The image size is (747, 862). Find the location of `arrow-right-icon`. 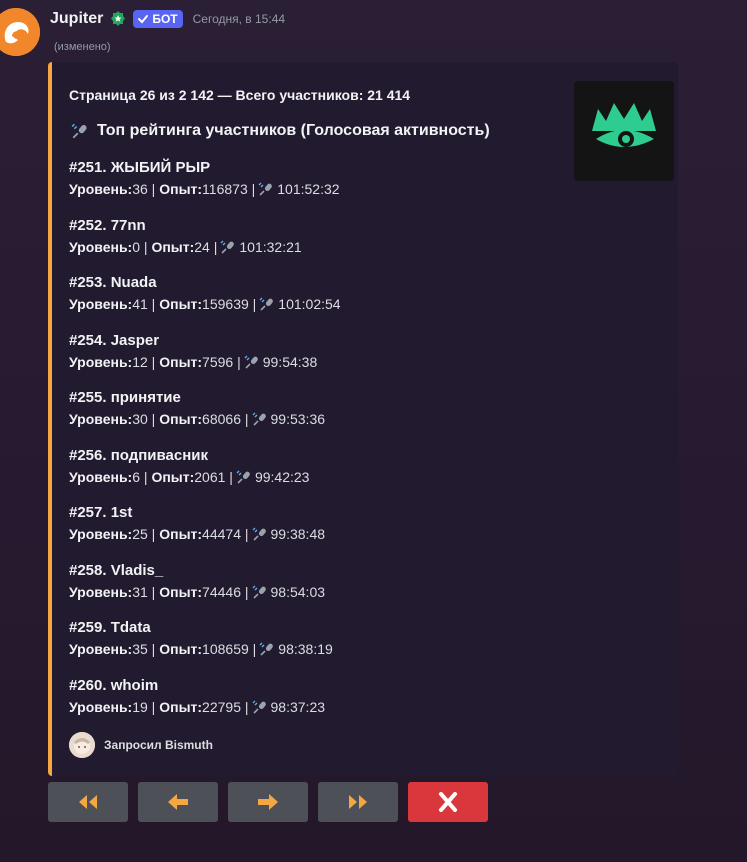

arrow-right-icon is located at coordinates (268, 802).